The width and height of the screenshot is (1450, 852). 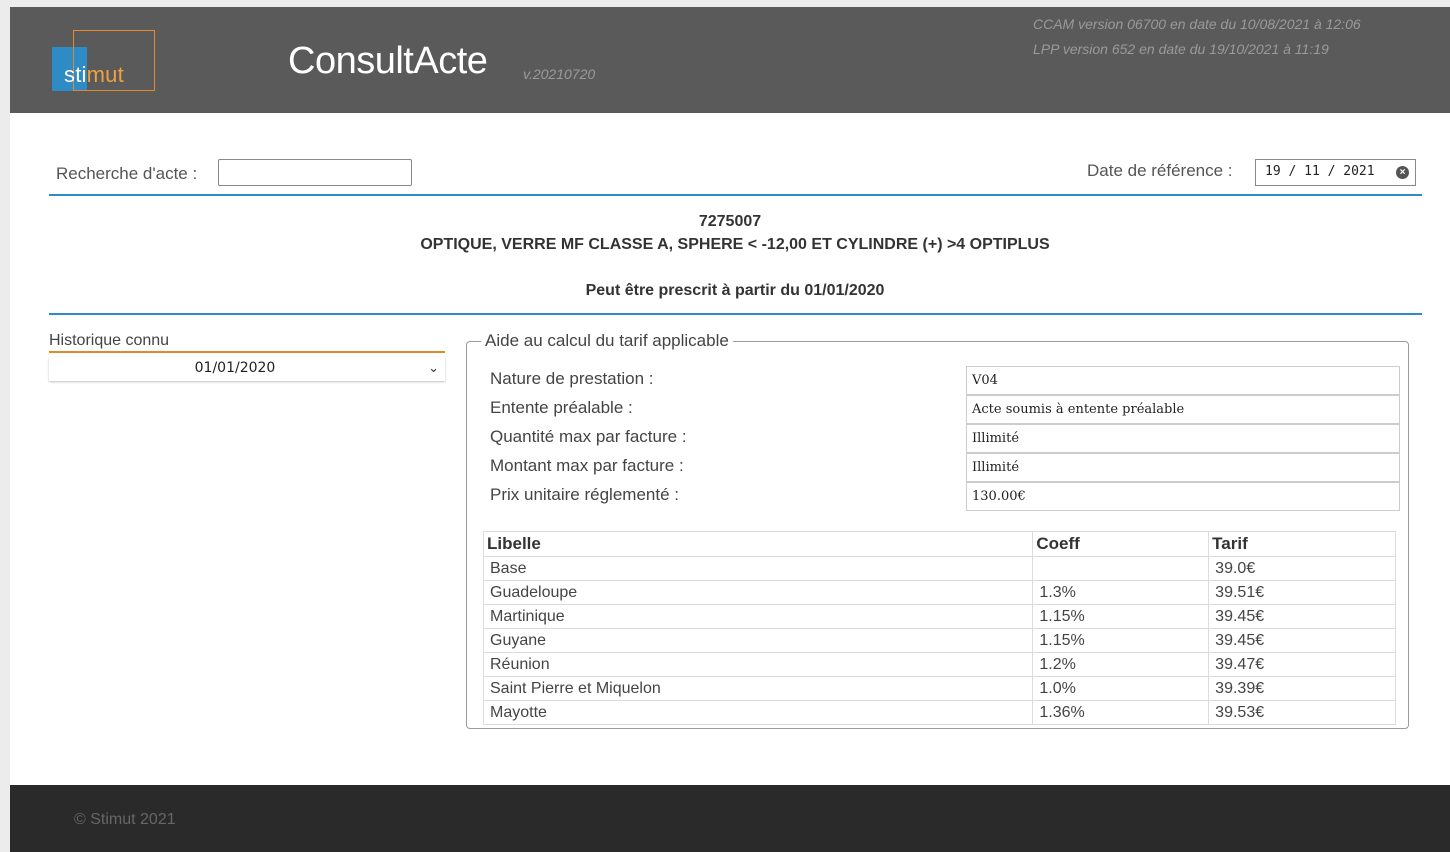 What do you see at coordinates (588, 436) in the screenshot?
I see `field-label-quantite: Quantité max par facture :` at bounding box center [588, 436].